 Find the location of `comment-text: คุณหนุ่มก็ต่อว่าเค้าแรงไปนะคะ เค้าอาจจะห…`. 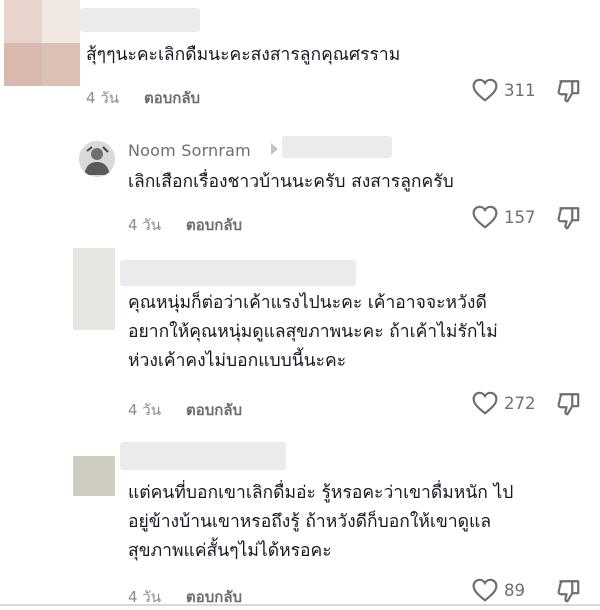

comment-text: คุณหนุ่มก็ต่อว่าเค้าแรงไปนะคะ เค้าอาจจะห… is located at coordinates (313, 332).